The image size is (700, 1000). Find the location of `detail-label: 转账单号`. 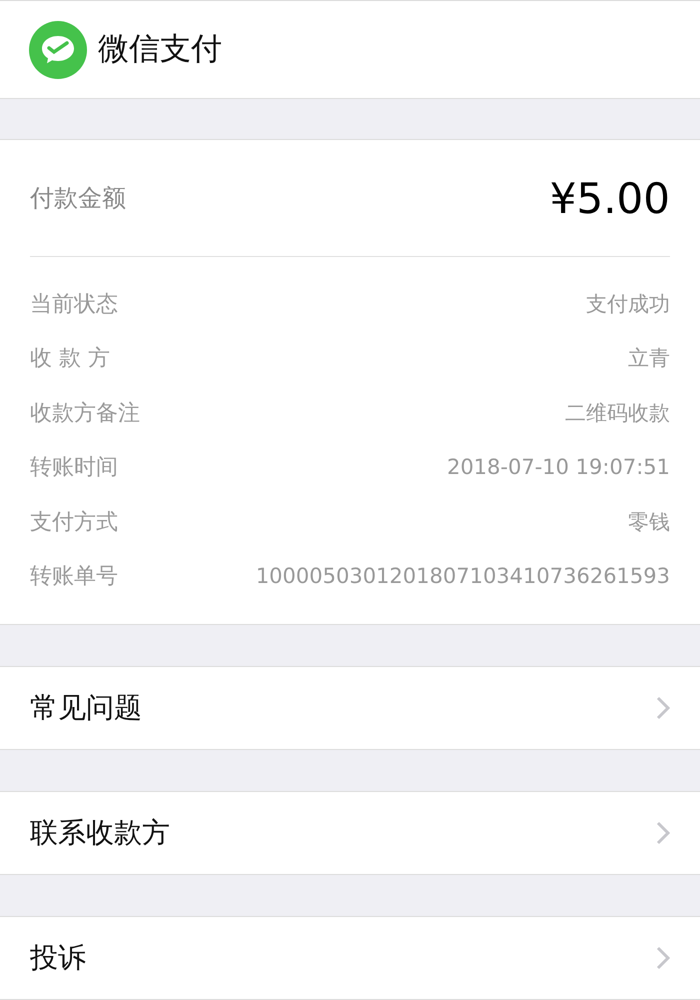

detail-label: 转账单号 is located at coordinates (74, 577).